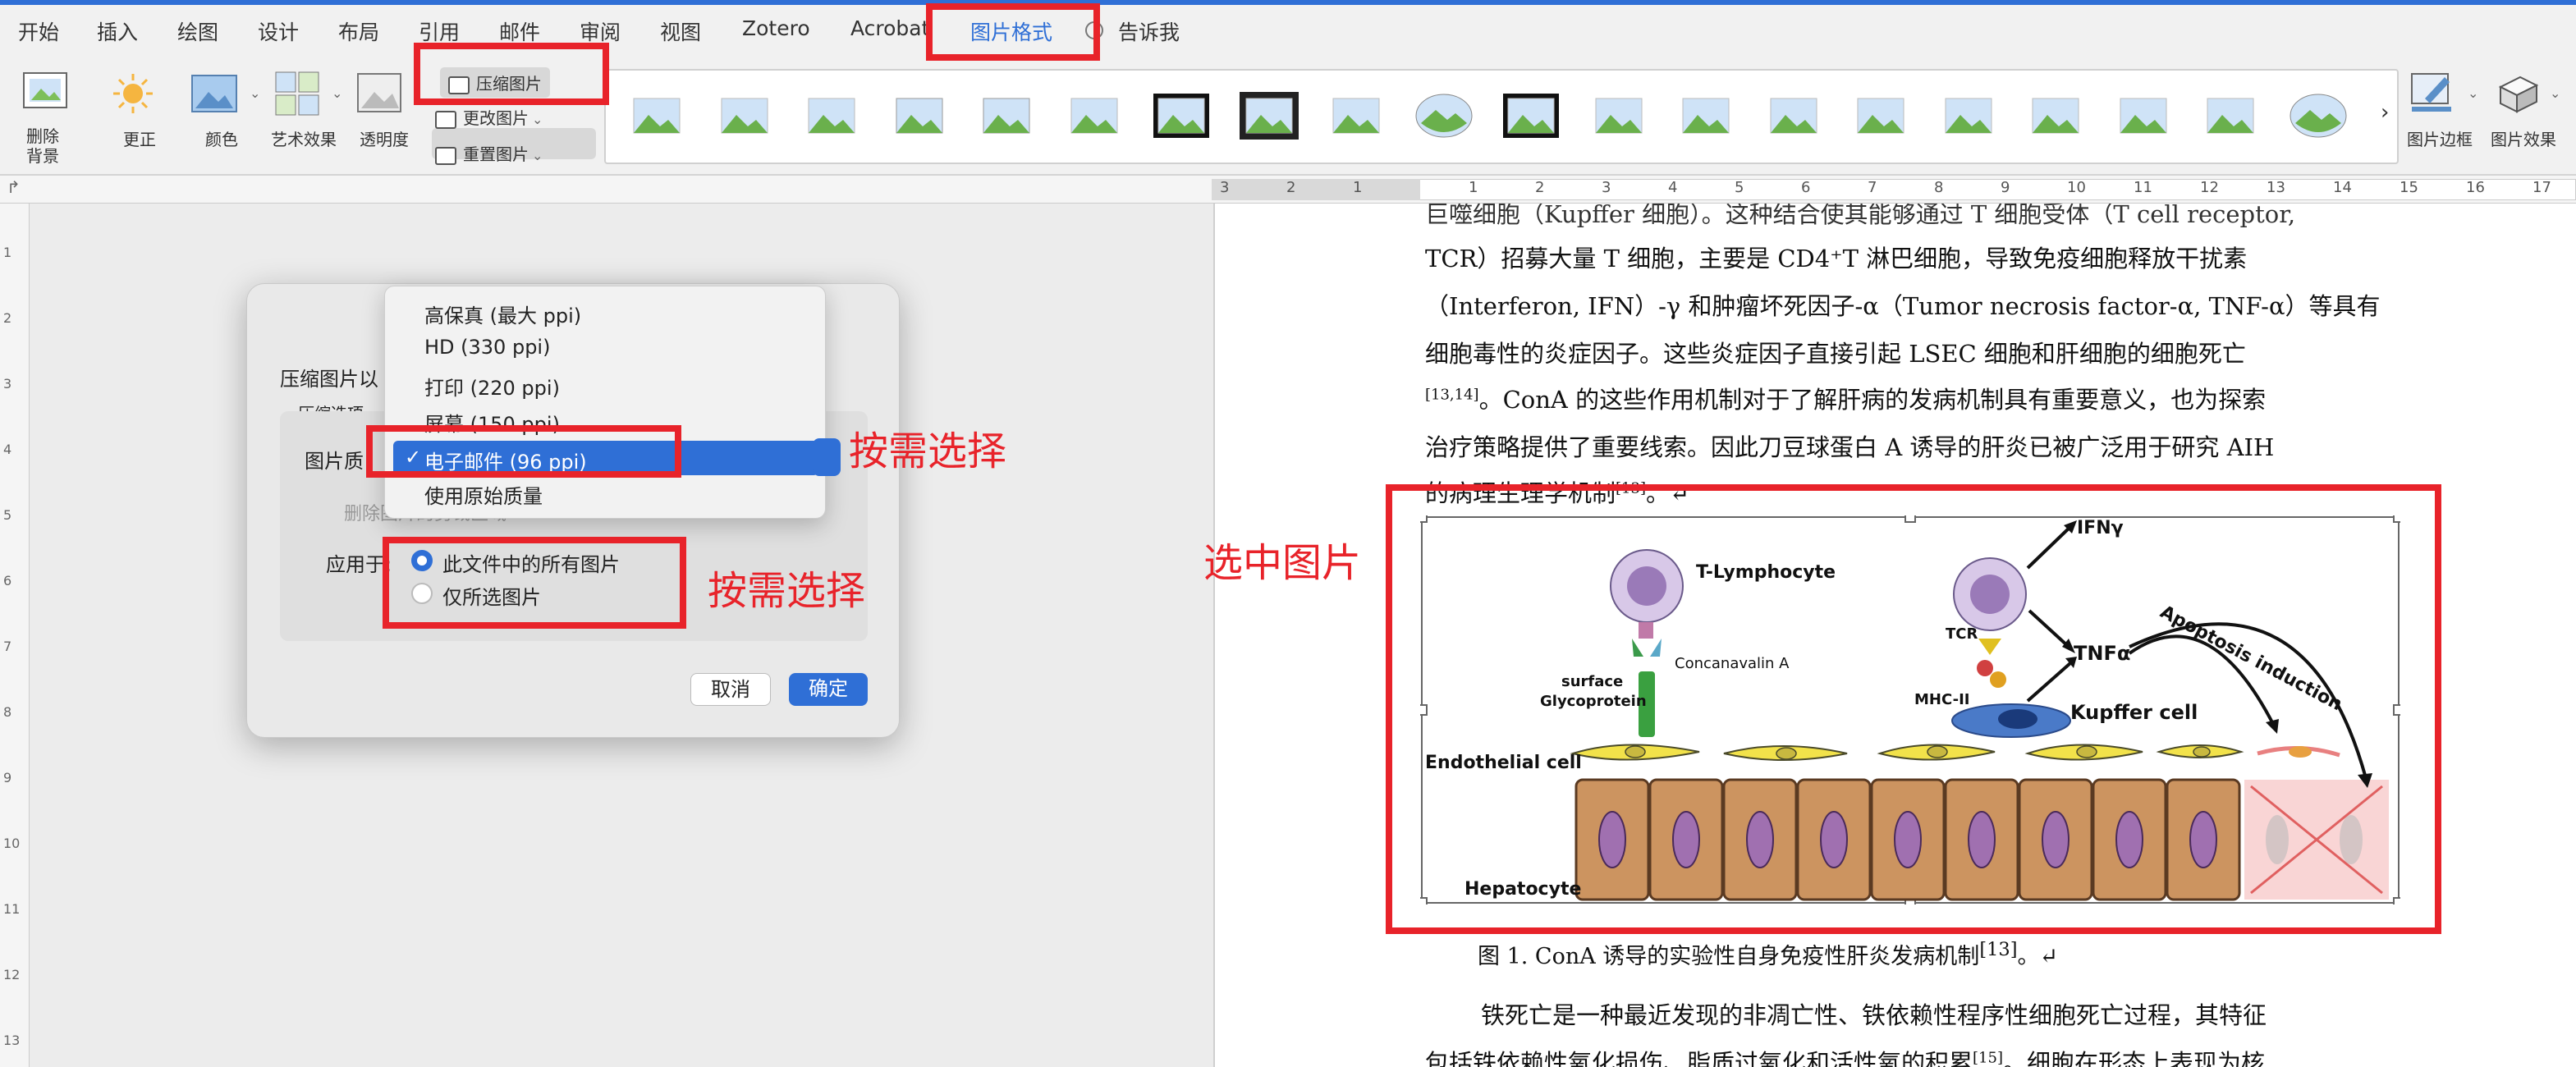 This screenshot has width=2576, height=1067. I want to click on color-icon, so click(214, 94).